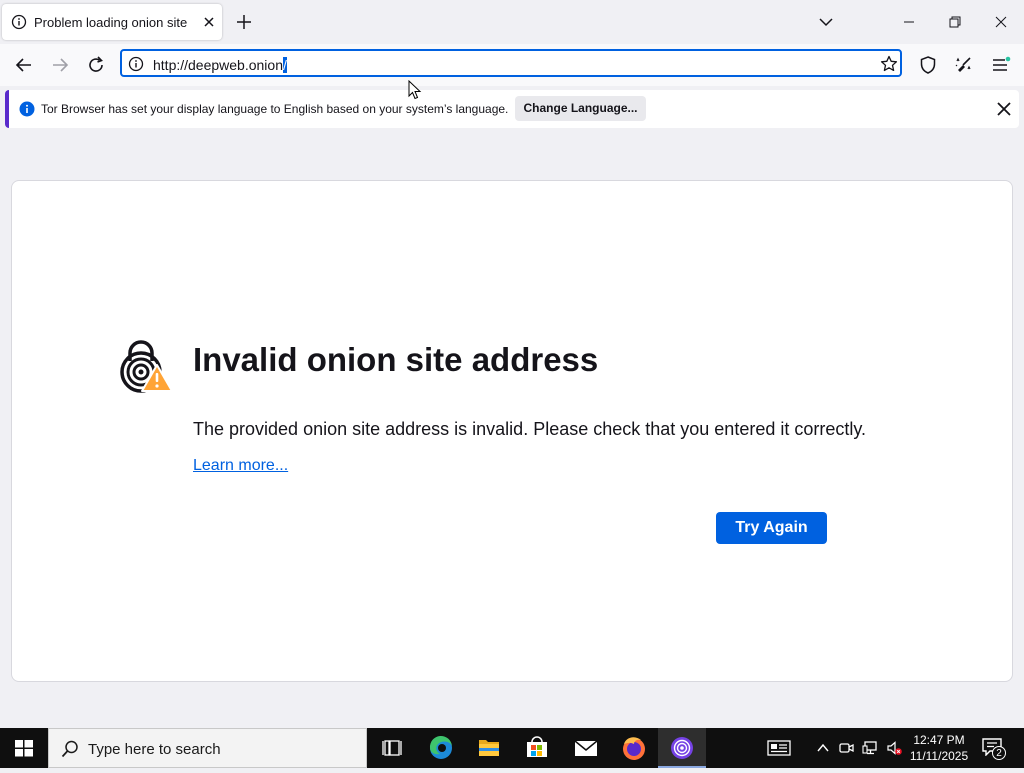  I want to click on new-identity-broom-icon, so click(964, 65).